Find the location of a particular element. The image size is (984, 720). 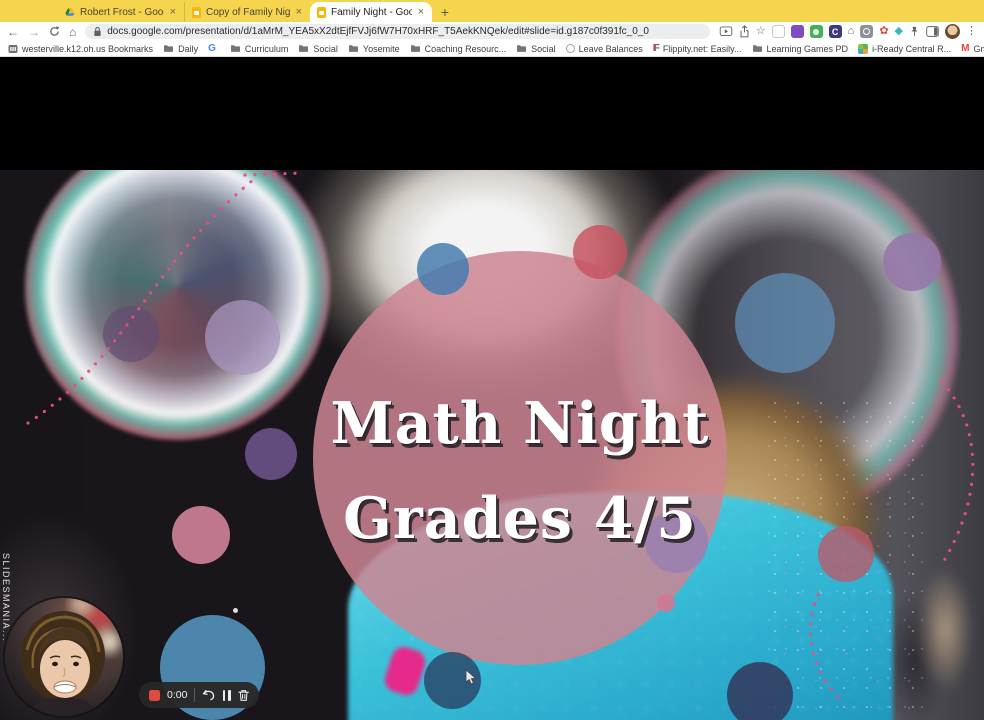

bookmark-westerville: westerville.k12.oh.us Bookmarks is located at coordinates (80, 49).